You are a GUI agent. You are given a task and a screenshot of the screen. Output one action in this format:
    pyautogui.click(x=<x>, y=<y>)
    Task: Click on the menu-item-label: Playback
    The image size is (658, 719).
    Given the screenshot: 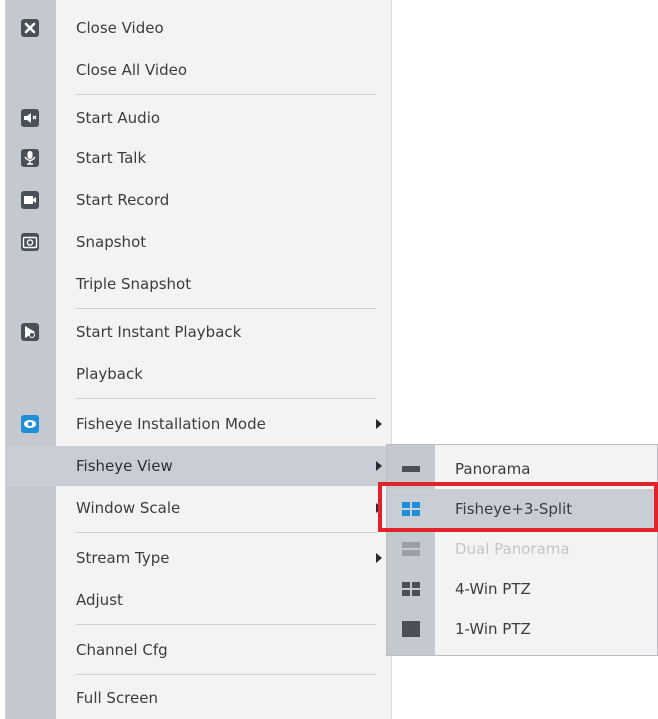 What is the action you would take?
    pyautogui.click(x=109, y=374)
    